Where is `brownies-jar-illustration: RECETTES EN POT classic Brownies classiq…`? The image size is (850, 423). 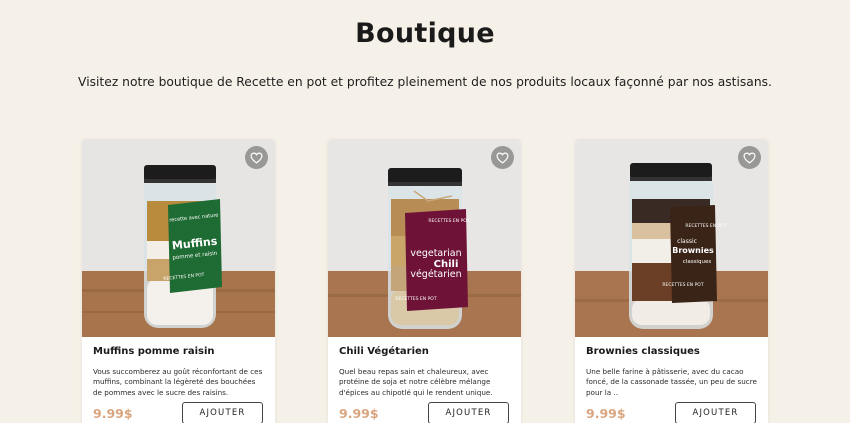 brownies-jar-illustration: RECETTES EN POT classic Brownies classiq… is located at coordinates (671, 238).